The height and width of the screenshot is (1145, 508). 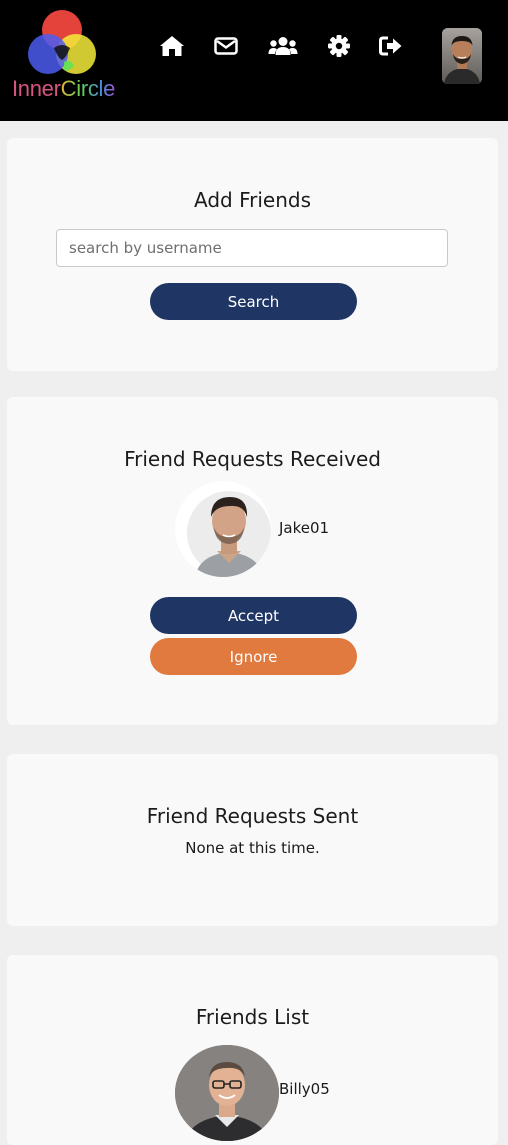 What do you see at coordinates (304, 1089) in the screenshot?
I see `friend-username: Billy05` at bounding box center [304, 1089].